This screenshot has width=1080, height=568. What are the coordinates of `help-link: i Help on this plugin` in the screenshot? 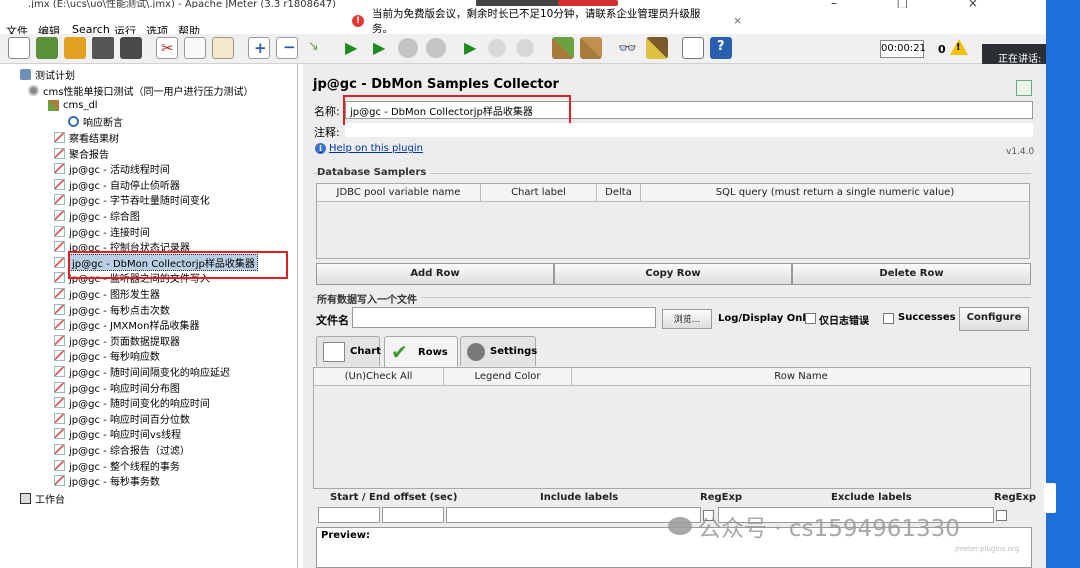 It's located at (369, 148).